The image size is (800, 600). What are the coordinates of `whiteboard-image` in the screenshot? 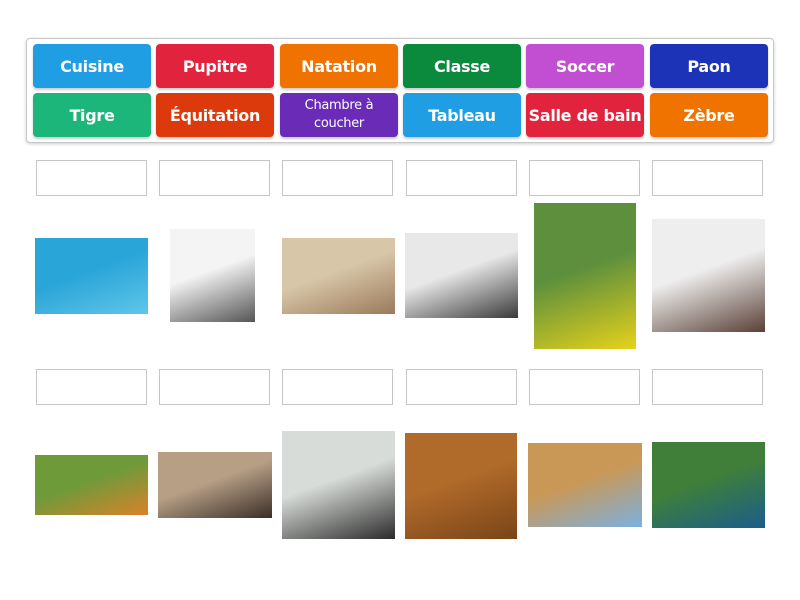 It's located at (212, 275).